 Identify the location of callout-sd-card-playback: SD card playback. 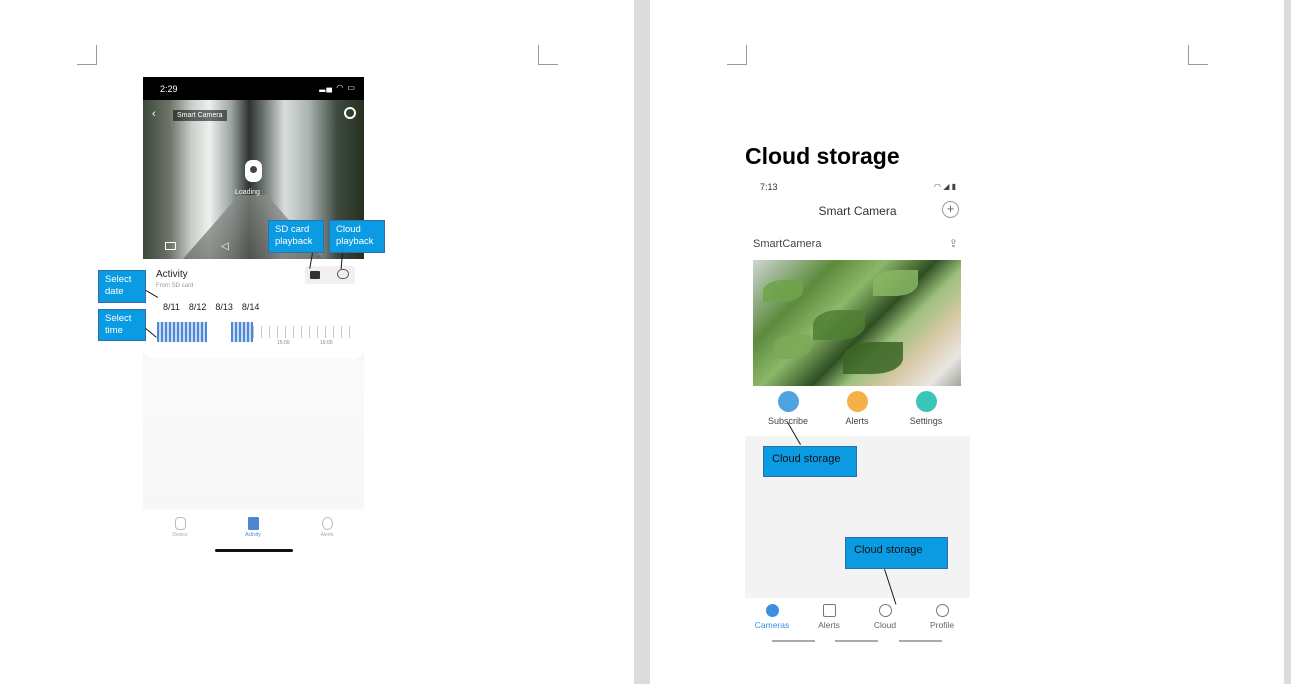
(296, 236).